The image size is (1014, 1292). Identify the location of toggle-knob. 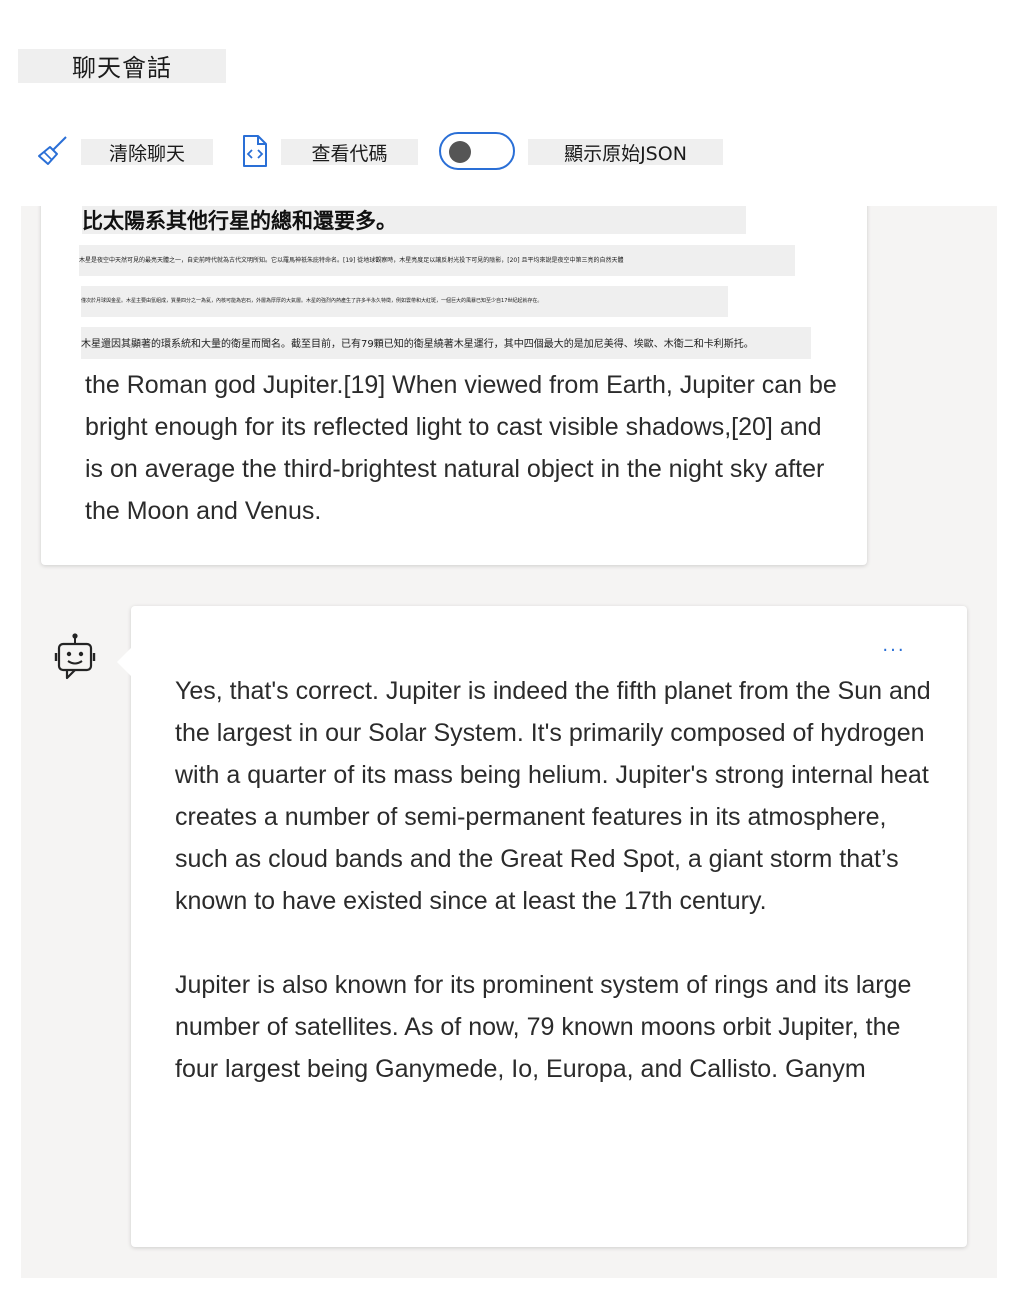
(460, 152).